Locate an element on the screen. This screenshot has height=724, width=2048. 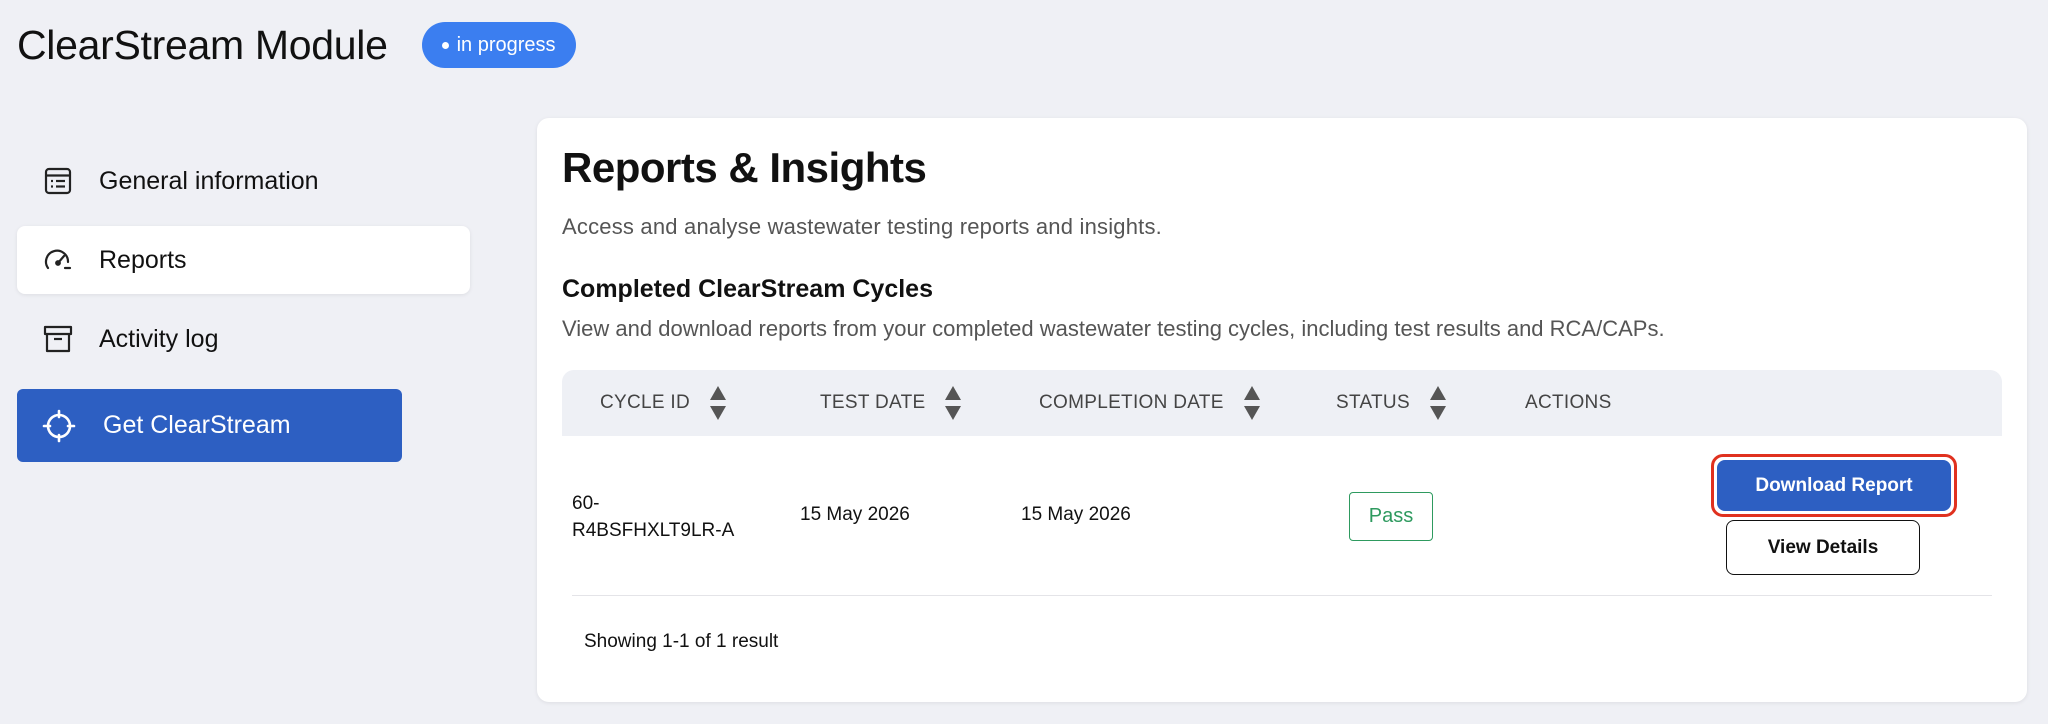
pagination-summary: Showing 1-1 of 1 result is located at coordinates (681, 641).